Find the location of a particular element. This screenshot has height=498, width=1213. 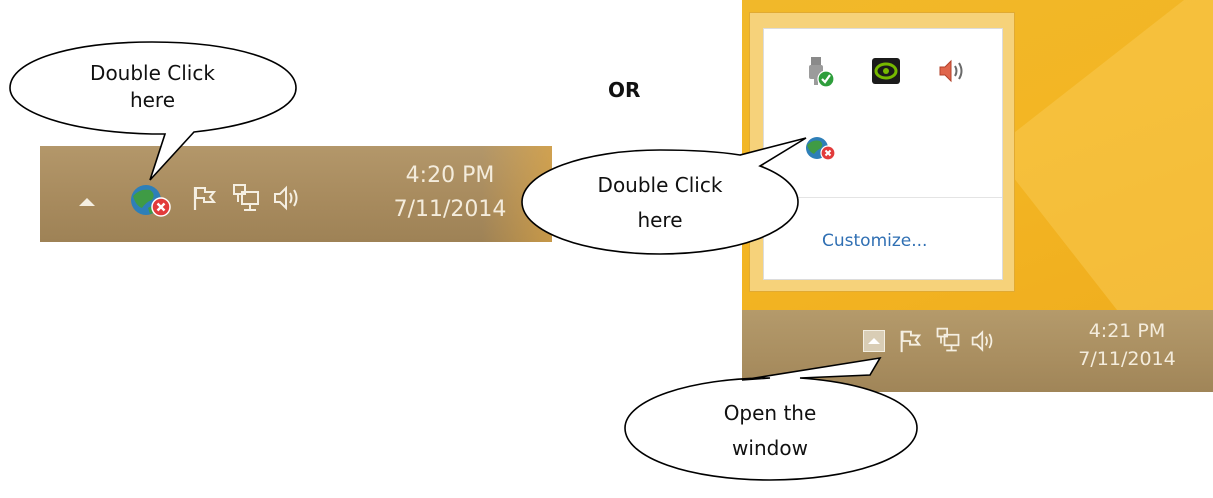

callout-left-line1: Double Click is located at coordinates (152, 73).